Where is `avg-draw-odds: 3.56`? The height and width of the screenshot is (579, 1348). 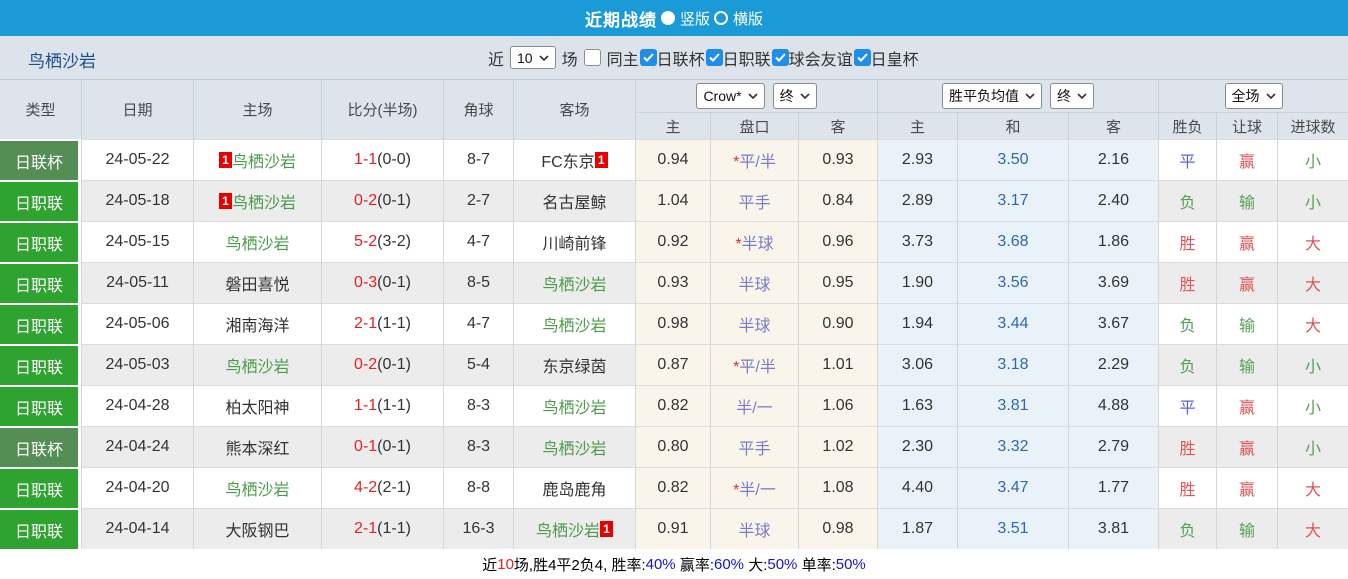 avg-draw-odds: 3.56 is located at coordinates (1012, 282).